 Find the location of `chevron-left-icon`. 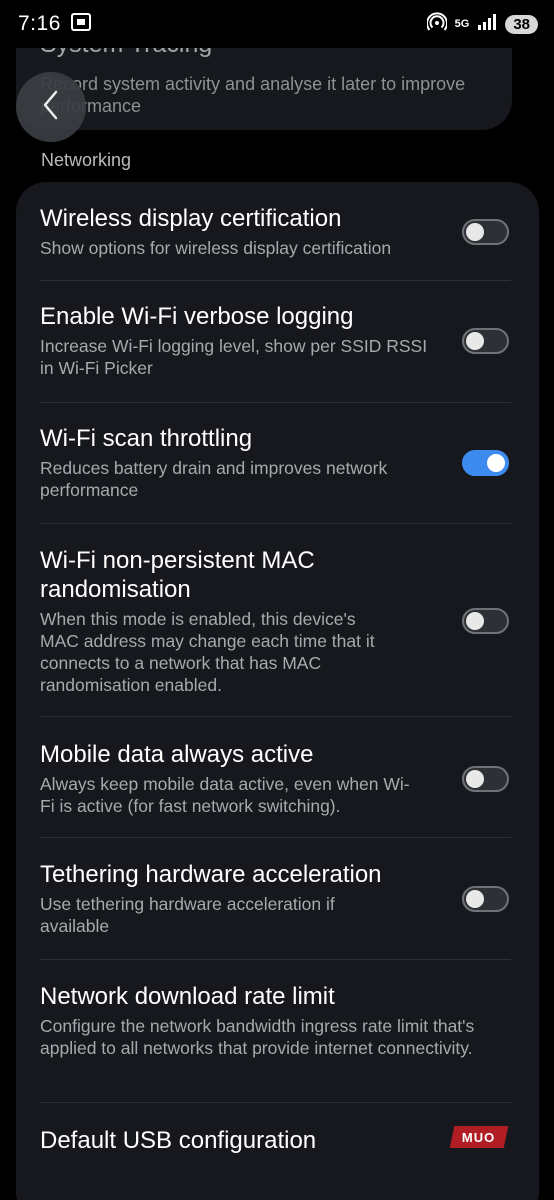

chevron-left-icon is located at coordinates (51, 107).